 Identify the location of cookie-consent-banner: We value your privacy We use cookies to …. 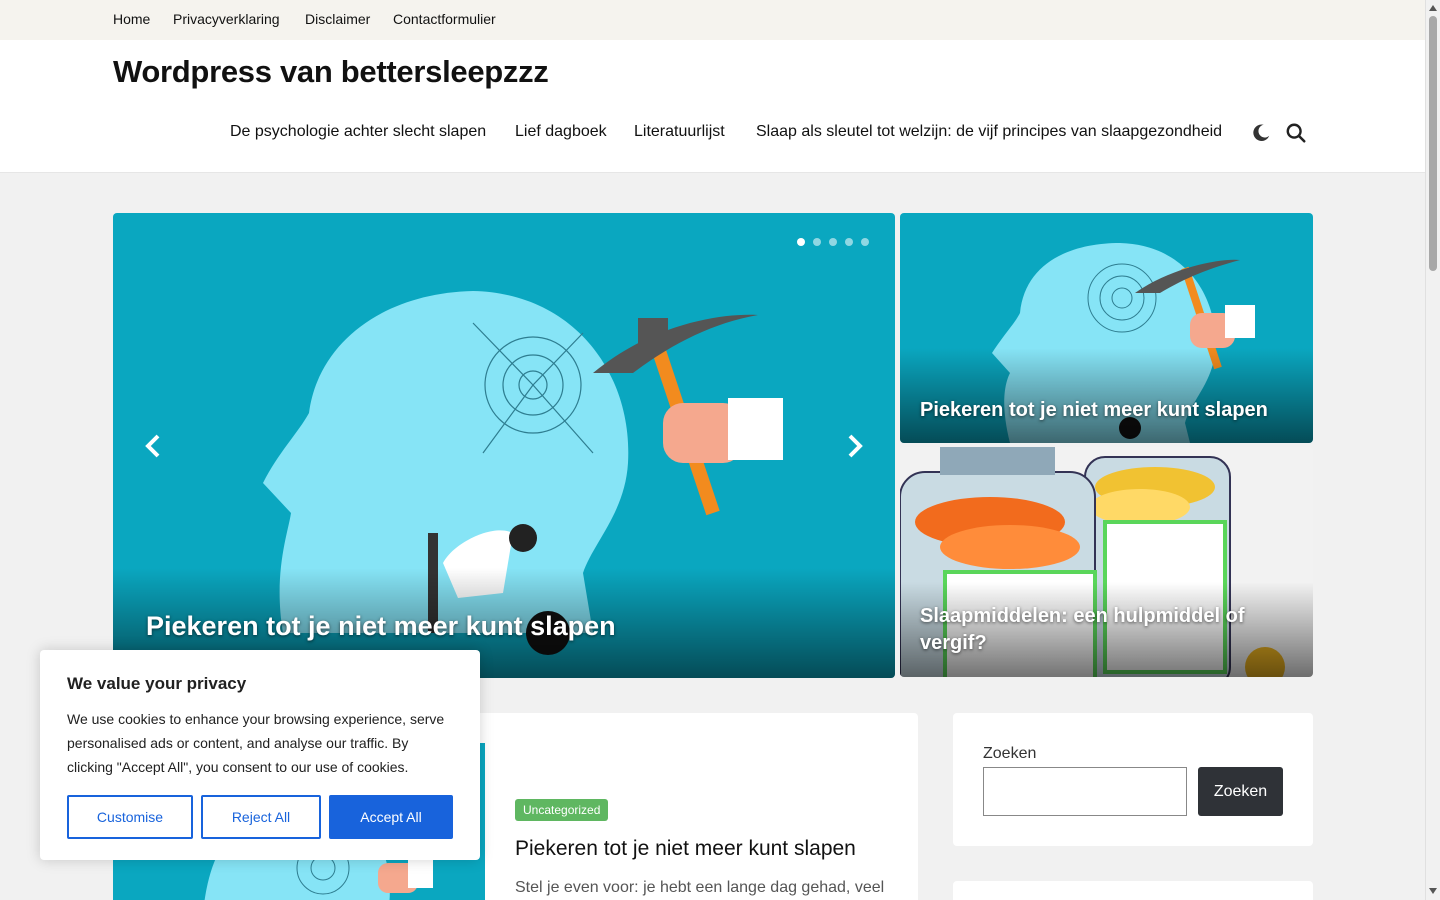
(260, 755).